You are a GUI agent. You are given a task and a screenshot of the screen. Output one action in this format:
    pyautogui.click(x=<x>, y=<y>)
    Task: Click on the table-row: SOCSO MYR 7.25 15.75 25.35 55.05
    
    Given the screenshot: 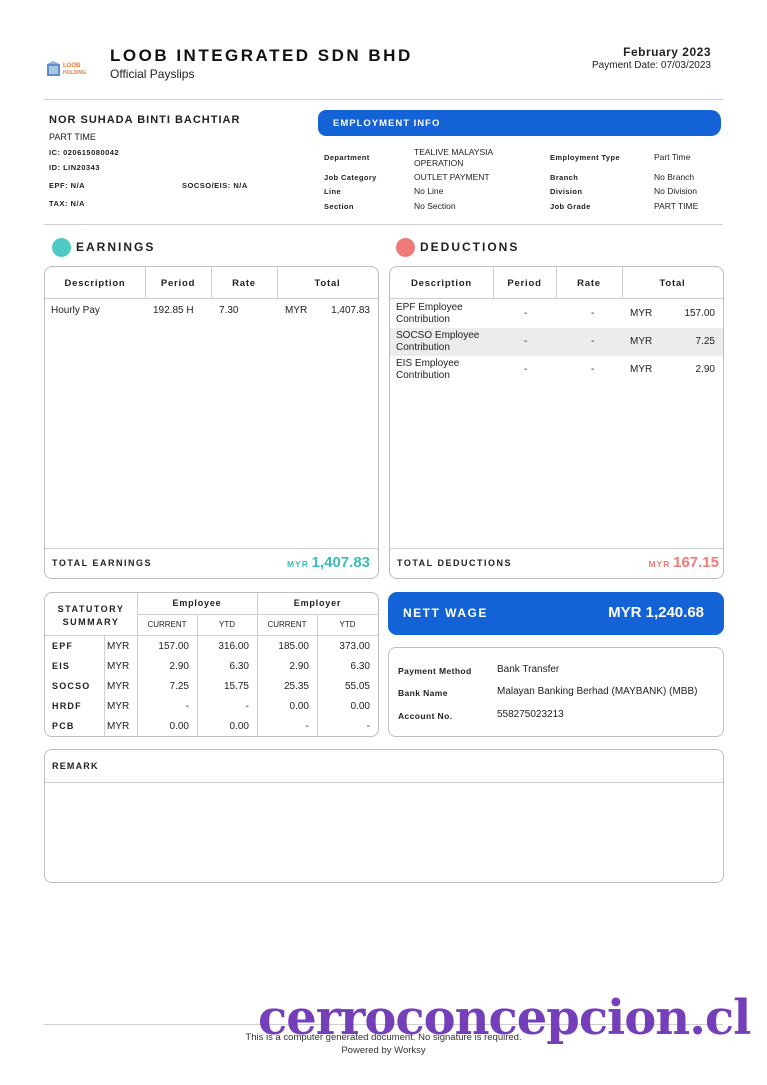 What is the action you would take?
    pyautogui.click(x=211, y=686)
    